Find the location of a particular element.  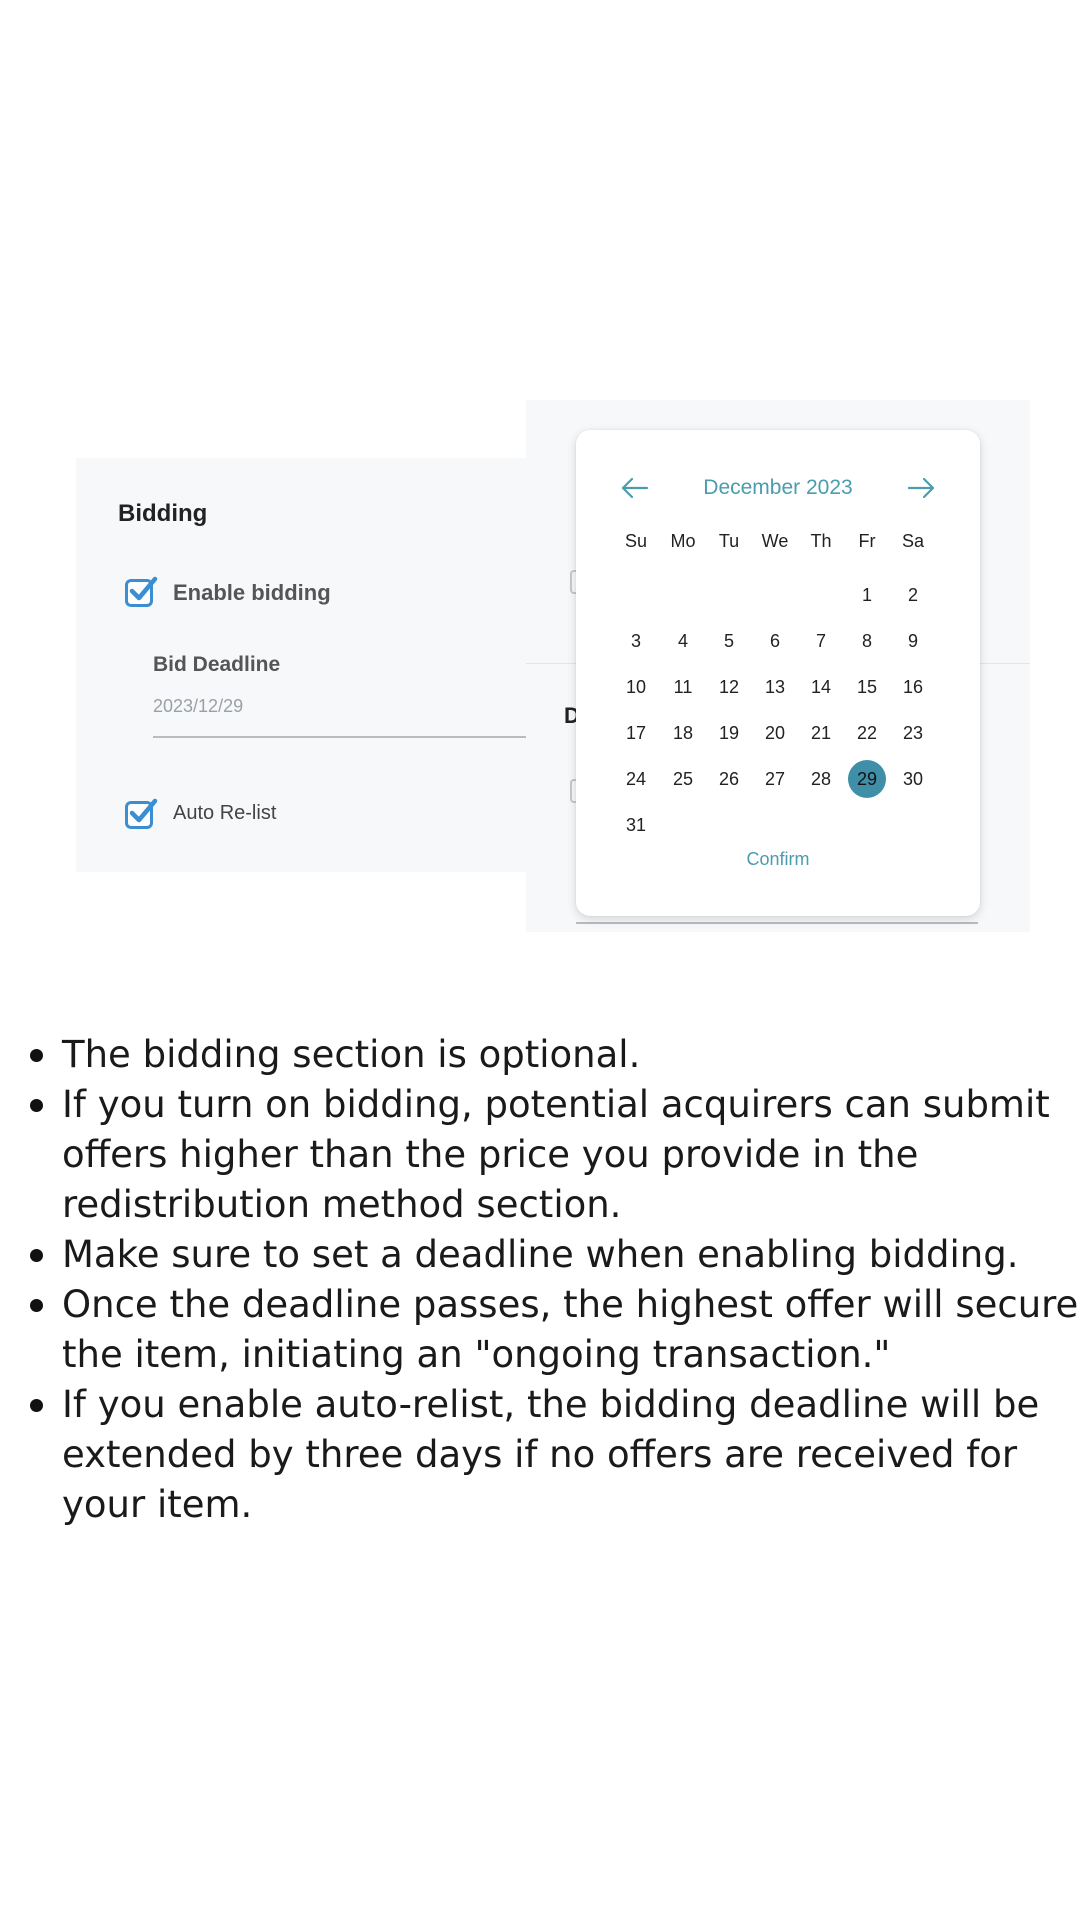

bidding-title: Bidding is located at coordinates (163, 513).